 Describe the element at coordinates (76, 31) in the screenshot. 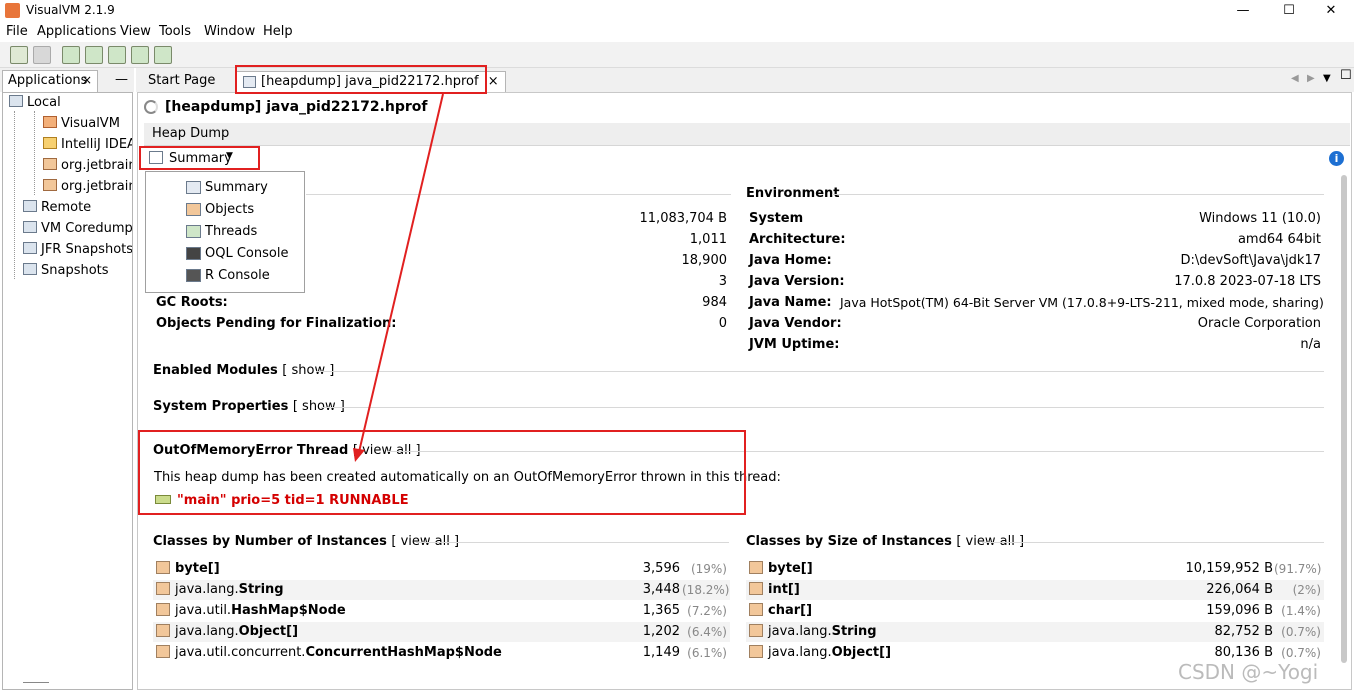

I see `menu-applications: Applications` at that location.